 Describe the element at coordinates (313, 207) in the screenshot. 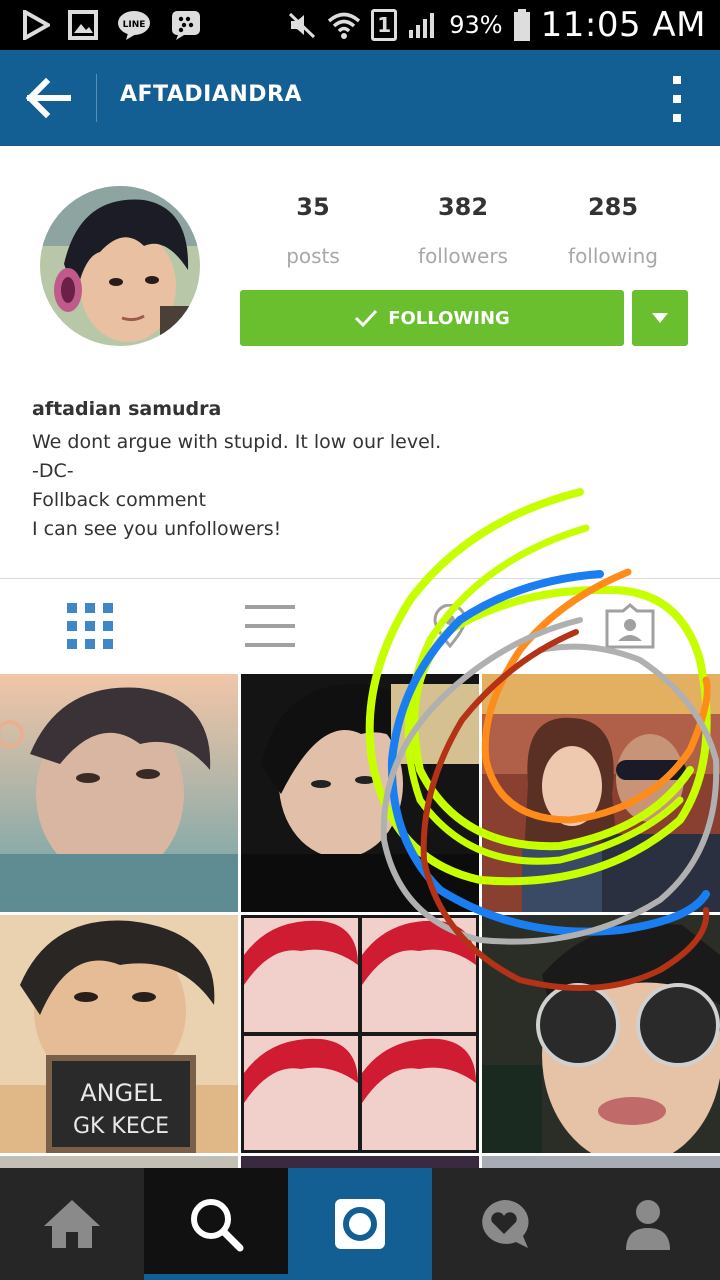

I see `stat-posts-value: 35` at that location.